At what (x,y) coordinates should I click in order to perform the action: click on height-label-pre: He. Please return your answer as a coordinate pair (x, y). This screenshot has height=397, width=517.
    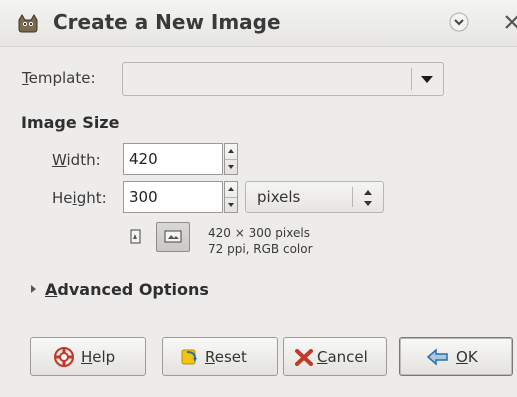
    Looking at the image, I should click on (62, 198).